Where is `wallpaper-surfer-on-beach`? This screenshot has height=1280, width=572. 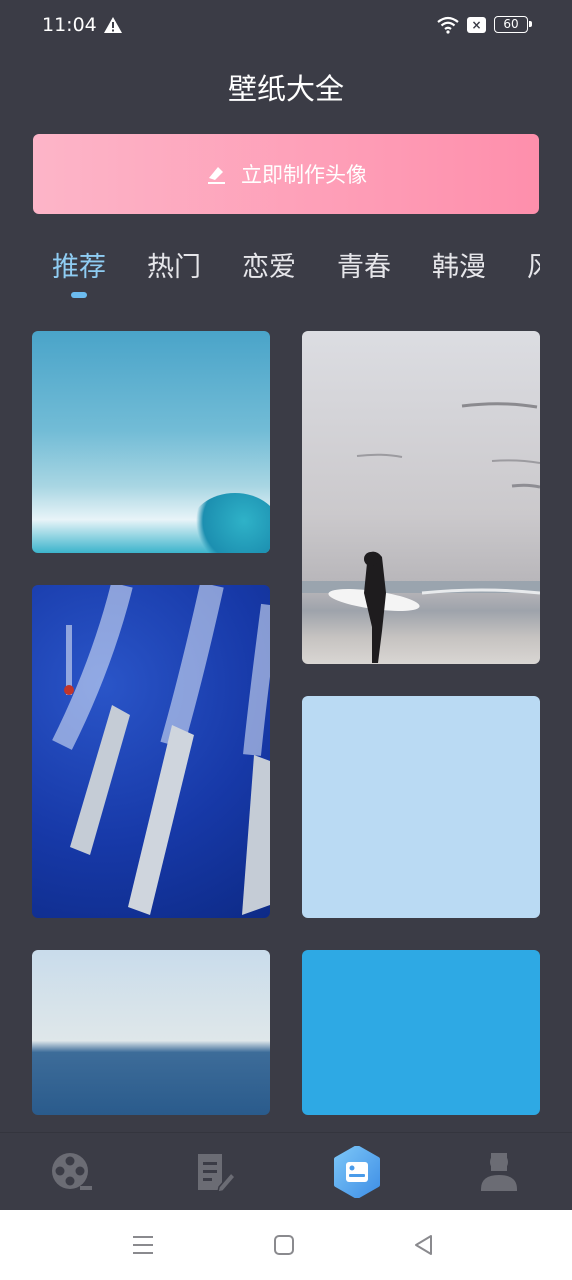 wallpaper-surfer-on-beach is located at coordinates (421, 497).